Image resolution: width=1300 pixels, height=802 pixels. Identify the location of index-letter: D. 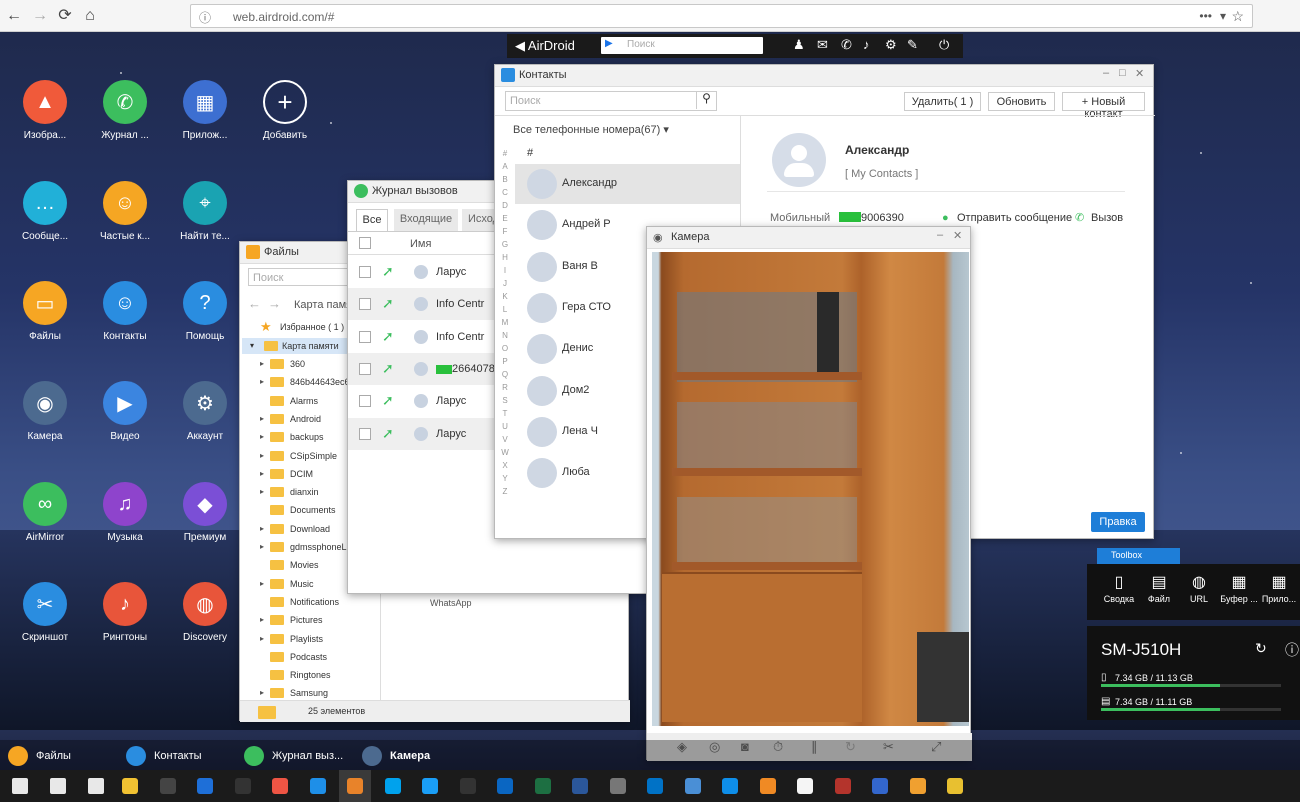
(505, 205).